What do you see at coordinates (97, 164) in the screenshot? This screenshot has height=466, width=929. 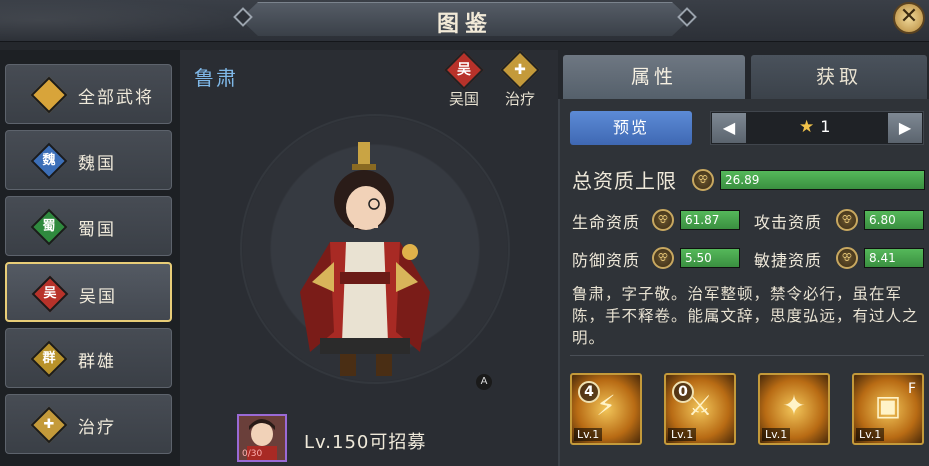 I see `sidebar-item-label: 魏国` at bounding box center [97, 164].